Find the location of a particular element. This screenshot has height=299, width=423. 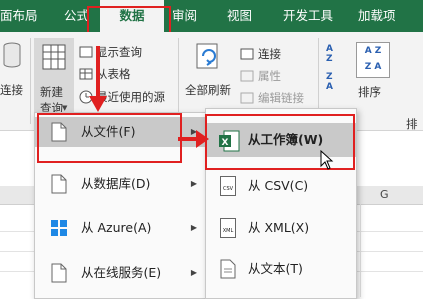

sort-icon-text-za: Z A is located at coordinates (373, 67).